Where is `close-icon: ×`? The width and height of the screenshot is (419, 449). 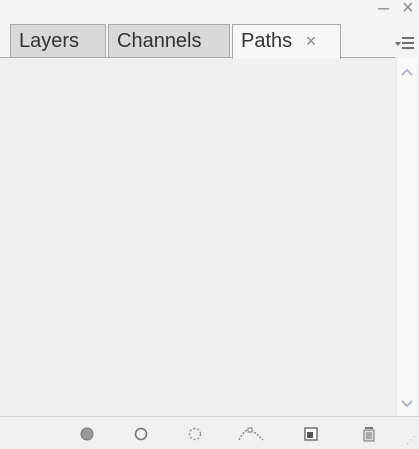
close-icon: × is located at coordinates (408, 10).